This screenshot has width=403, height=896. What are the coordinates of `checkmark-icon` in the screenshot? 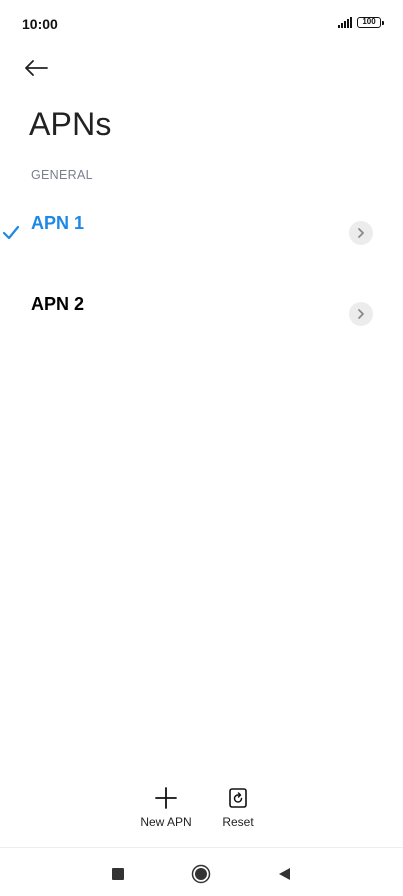 It's located at (11, 232).